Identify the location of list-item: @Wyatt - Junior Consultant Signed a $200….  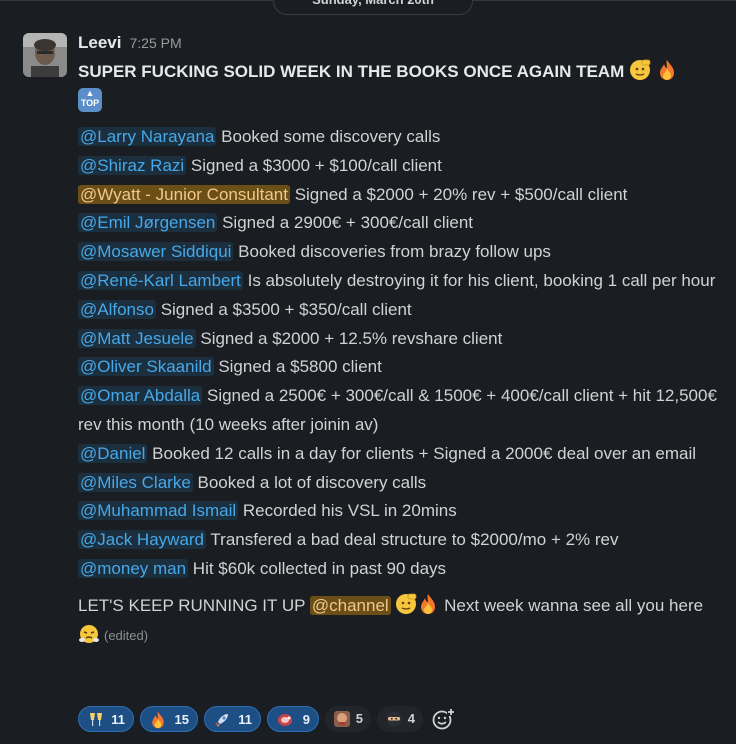
(398, 195).